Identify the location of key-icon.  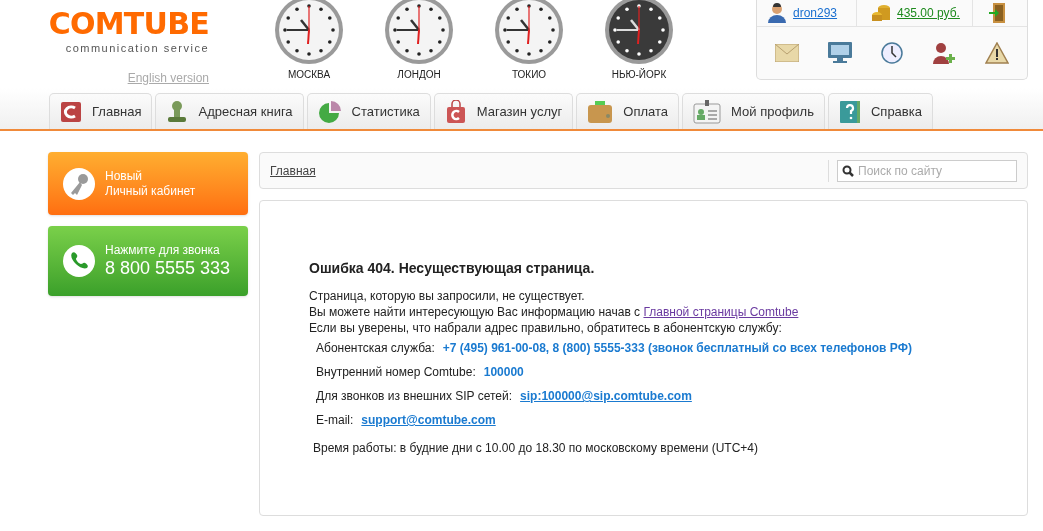
(79, 183).